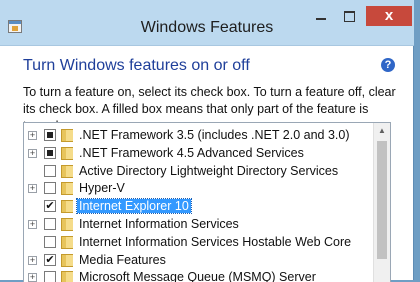  Describe the element at coordinates (136, 65) in the screenshot. I see `page-heading: Turn Windows features on or off` at that location.